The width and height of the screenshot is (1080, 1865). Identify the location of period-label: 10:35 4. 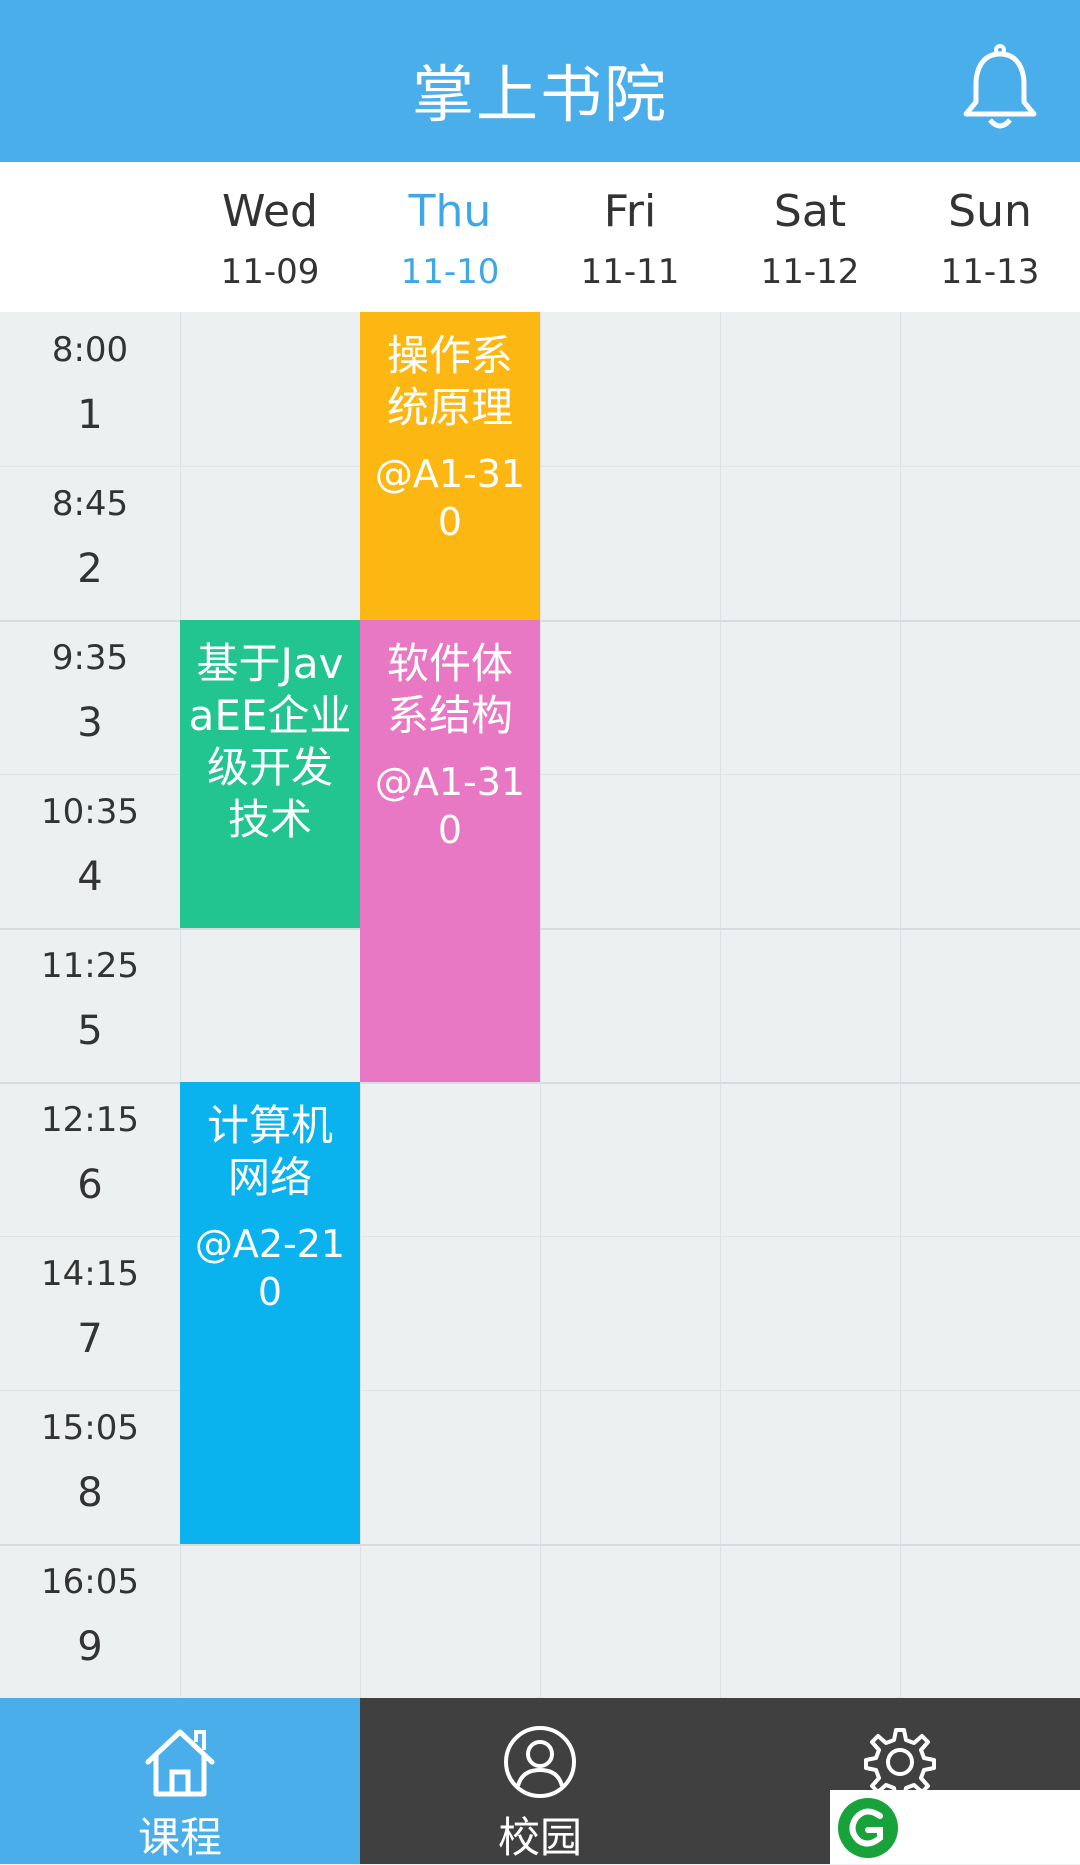
(90, 851).